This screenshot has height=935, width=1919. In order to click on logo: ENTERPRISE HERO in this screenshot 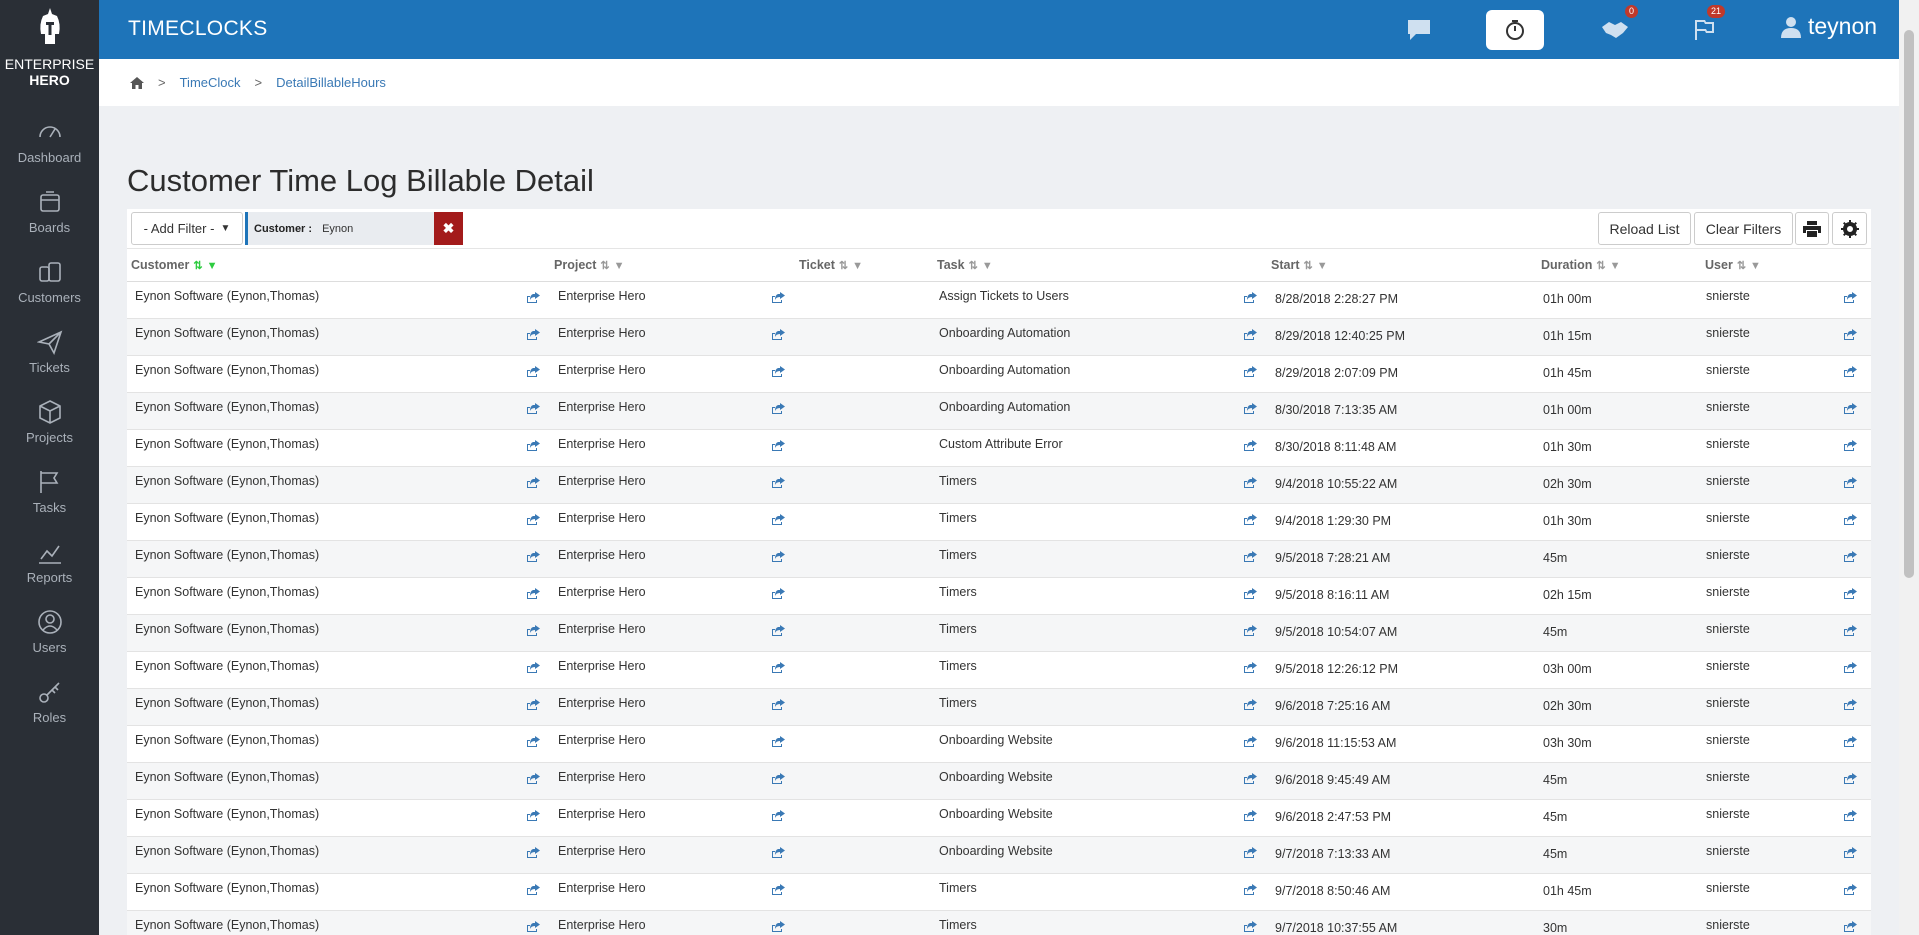, I will do `click(49, 53)`.